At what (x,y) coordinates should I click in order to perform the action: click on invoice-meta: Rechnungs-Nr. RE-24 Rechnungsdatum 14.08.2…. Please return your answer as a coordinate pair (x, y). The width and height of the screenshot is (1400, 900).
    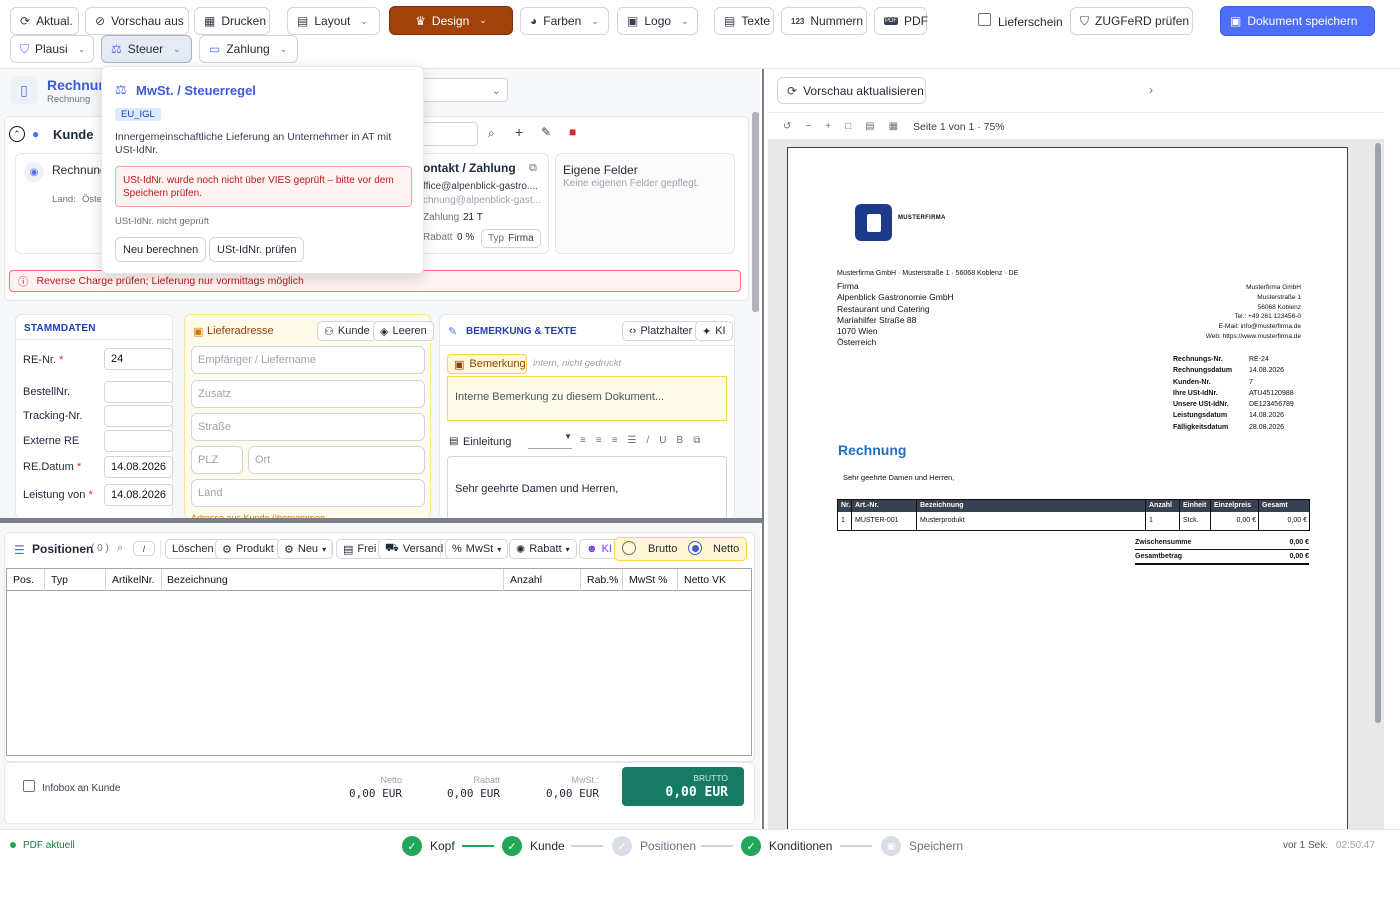
    Looking at the image, I should click on (1233, 393).